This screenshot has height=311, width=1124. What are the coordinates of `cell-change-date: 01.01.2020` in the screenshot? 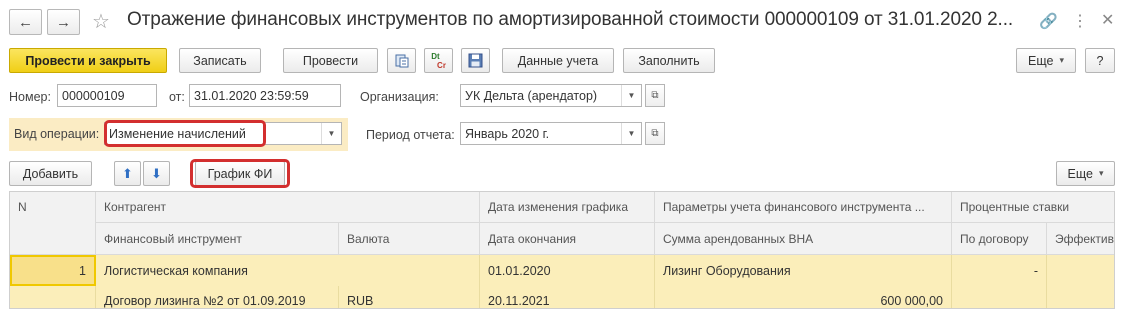 It's located at (567, 270).